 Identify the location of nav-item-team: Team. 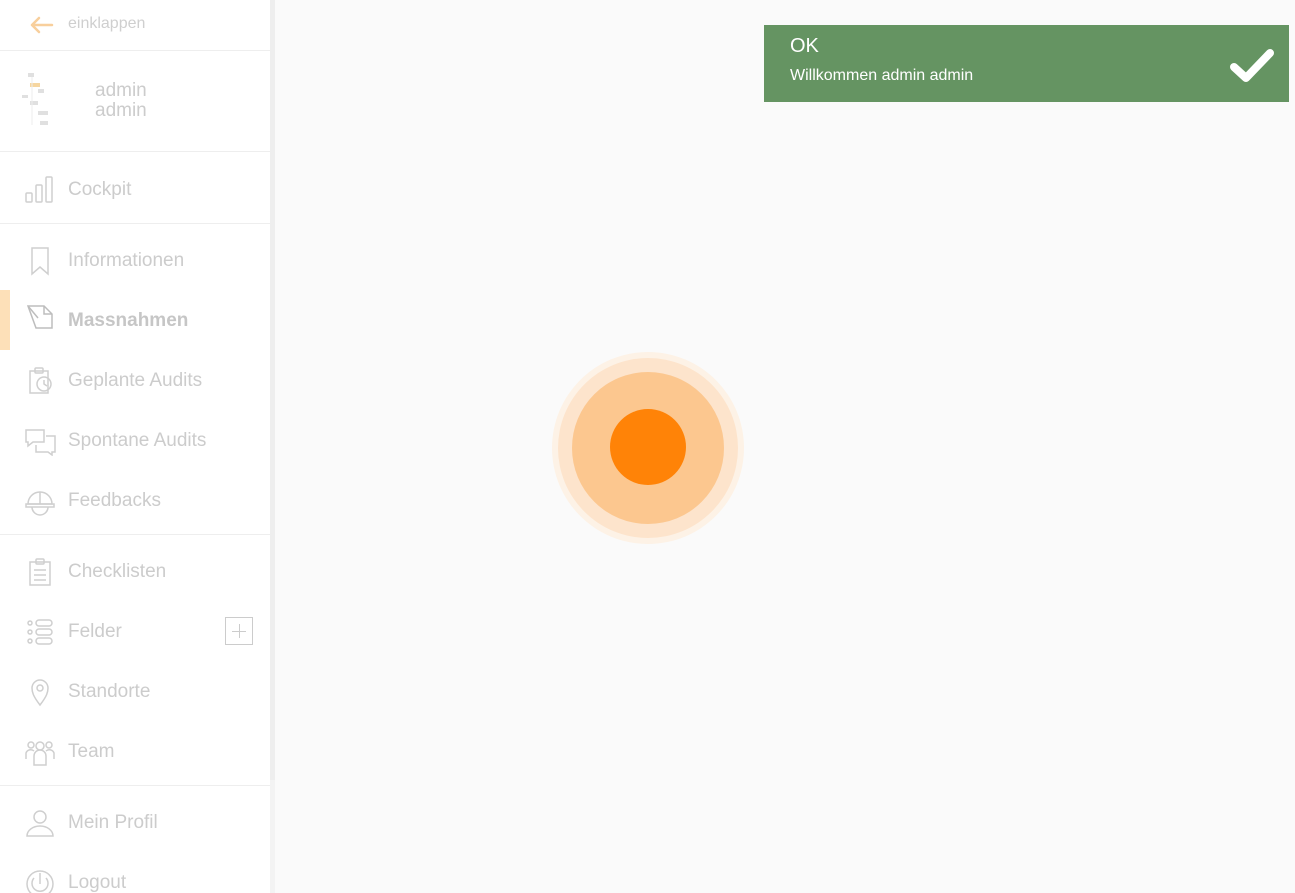
(135, 752).